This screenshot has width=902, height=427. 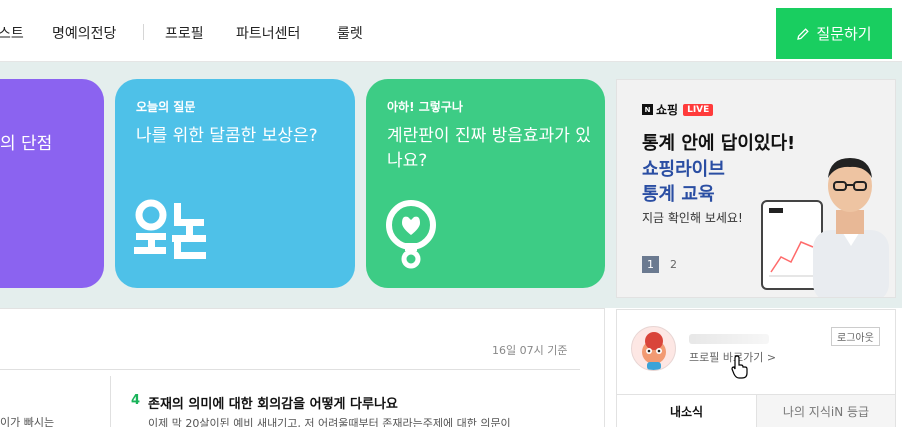 I want to click on ad-page-1: 1, so click(x=650, y=264).